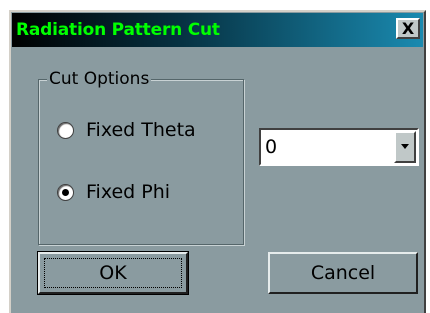 The image size is (430, 313). I want to click on chevron-down-icon, so click(405, 146).